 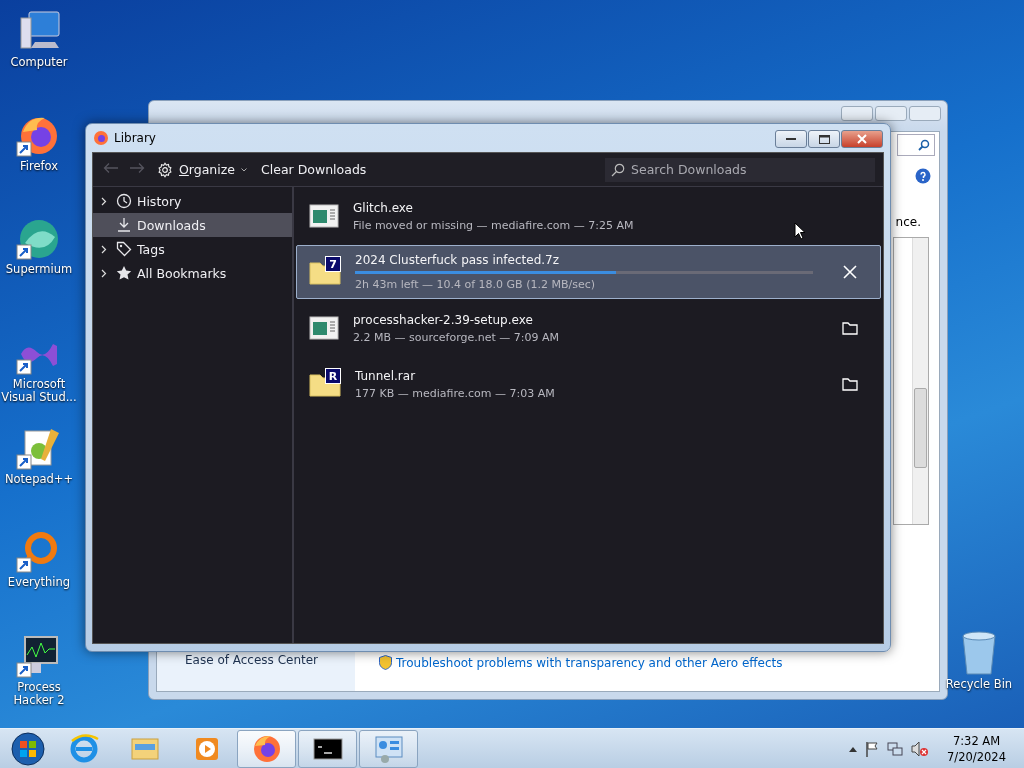 What do you see at coordinates (791, 139) in the screenshot?
I see `minimize-icon` at bounding box center [791, 139].